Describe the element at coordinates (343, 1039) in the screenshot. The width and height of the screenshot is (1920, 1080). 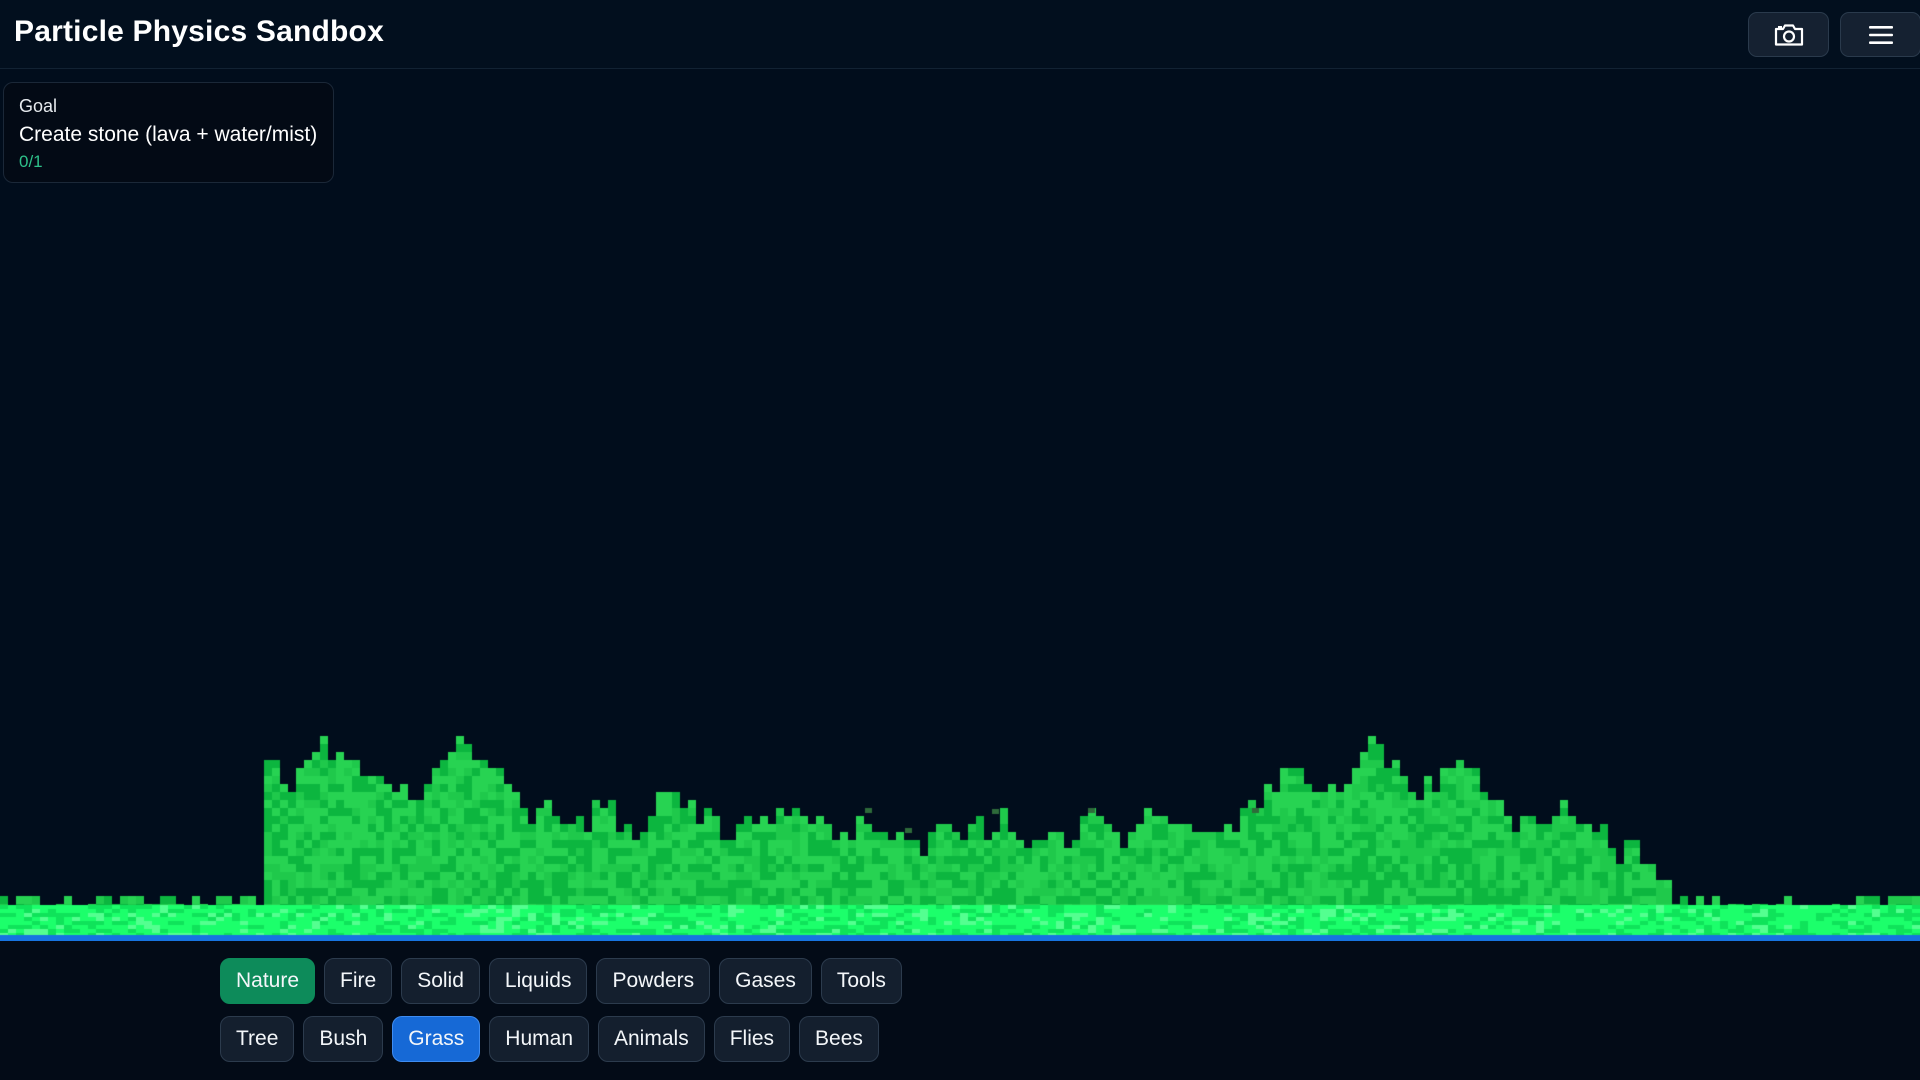
I see `element-bush-button: Bush` at that location.